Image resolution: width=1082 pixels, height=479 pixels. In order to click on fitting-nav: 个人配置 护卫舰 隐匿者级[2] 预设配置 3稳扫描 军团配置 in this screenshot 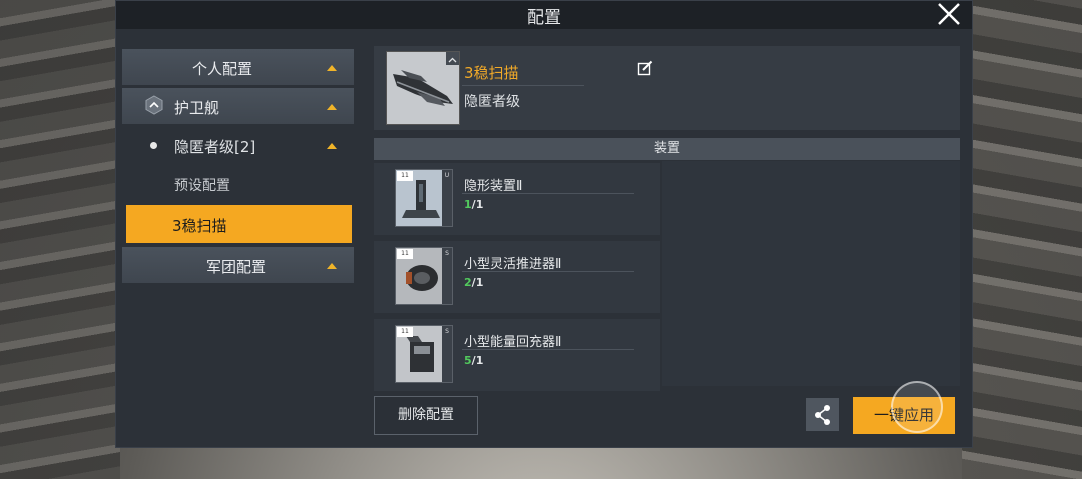, I will do `click(238, 167)`.